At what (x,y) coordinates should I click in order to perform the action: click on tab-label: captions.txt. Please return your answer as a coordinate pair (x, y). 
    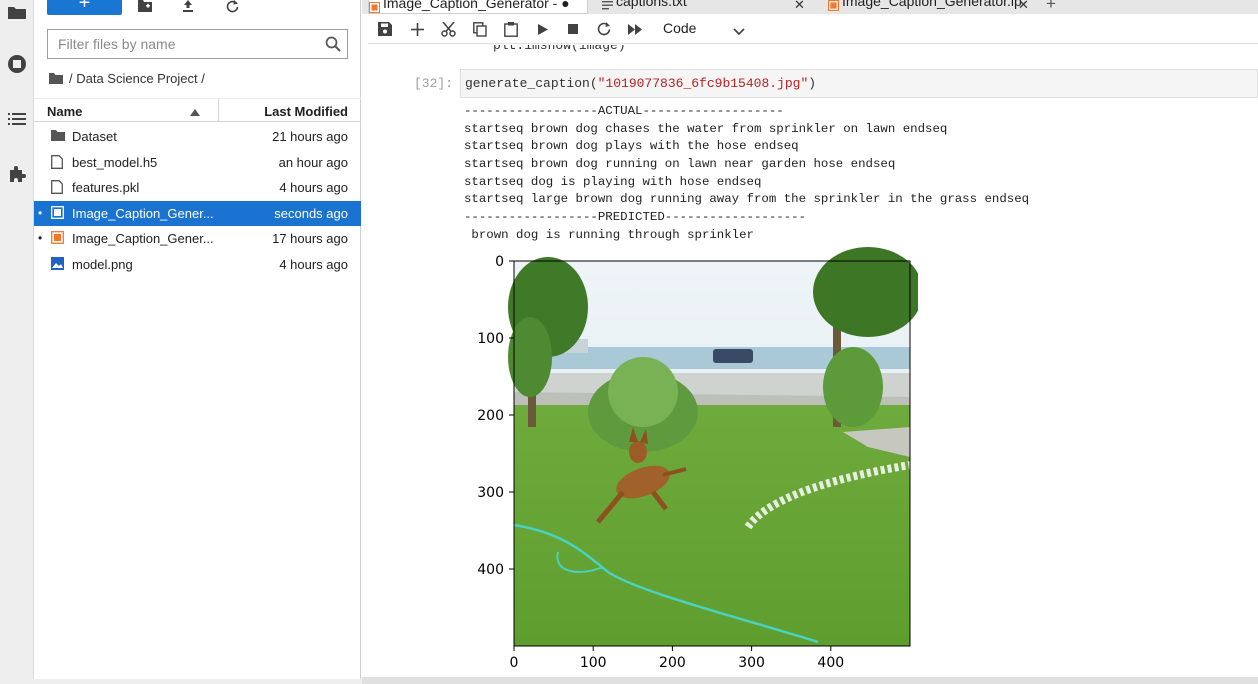
    Looking at the image, I should click on (651, 4).